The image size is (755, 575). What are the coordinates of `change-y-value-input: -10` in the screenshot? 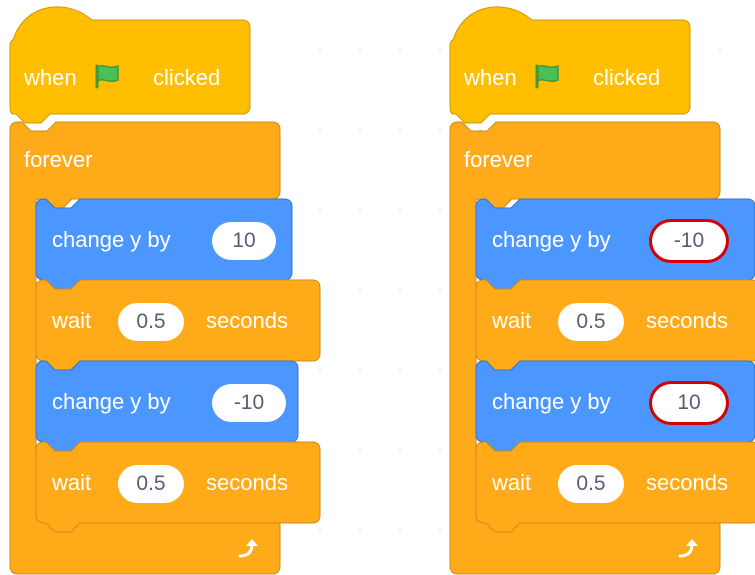 It's located at (249, 403).